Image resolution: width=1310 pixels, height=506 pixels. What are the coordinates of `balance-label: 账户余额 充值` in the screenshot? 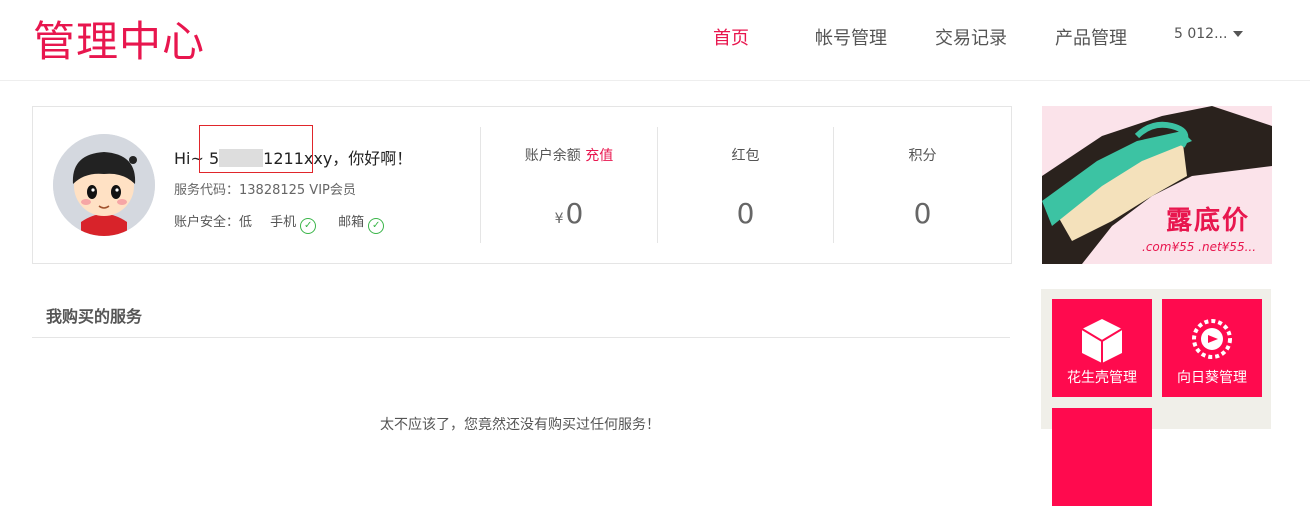 It's located at (569, 155).